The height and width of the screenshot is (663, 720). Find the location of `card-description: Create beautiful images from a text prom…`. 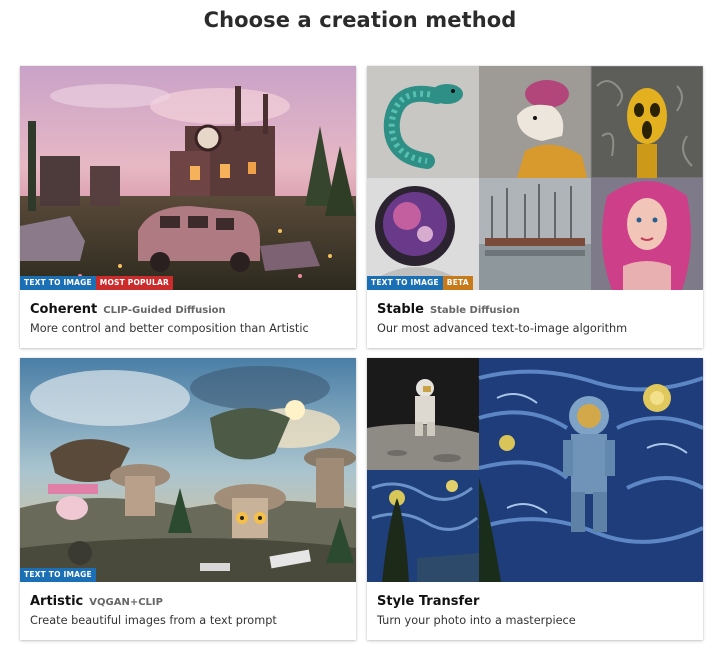

card-description: Create beautiful images from a text prom… is located at coordinates (153, 620).